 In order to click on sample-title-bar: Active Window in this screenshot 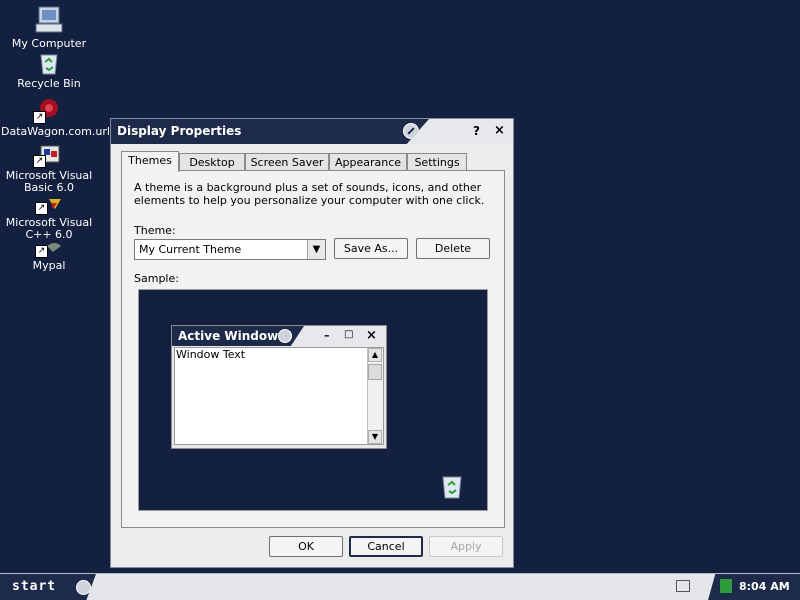, I will do `click(238, 336)`.